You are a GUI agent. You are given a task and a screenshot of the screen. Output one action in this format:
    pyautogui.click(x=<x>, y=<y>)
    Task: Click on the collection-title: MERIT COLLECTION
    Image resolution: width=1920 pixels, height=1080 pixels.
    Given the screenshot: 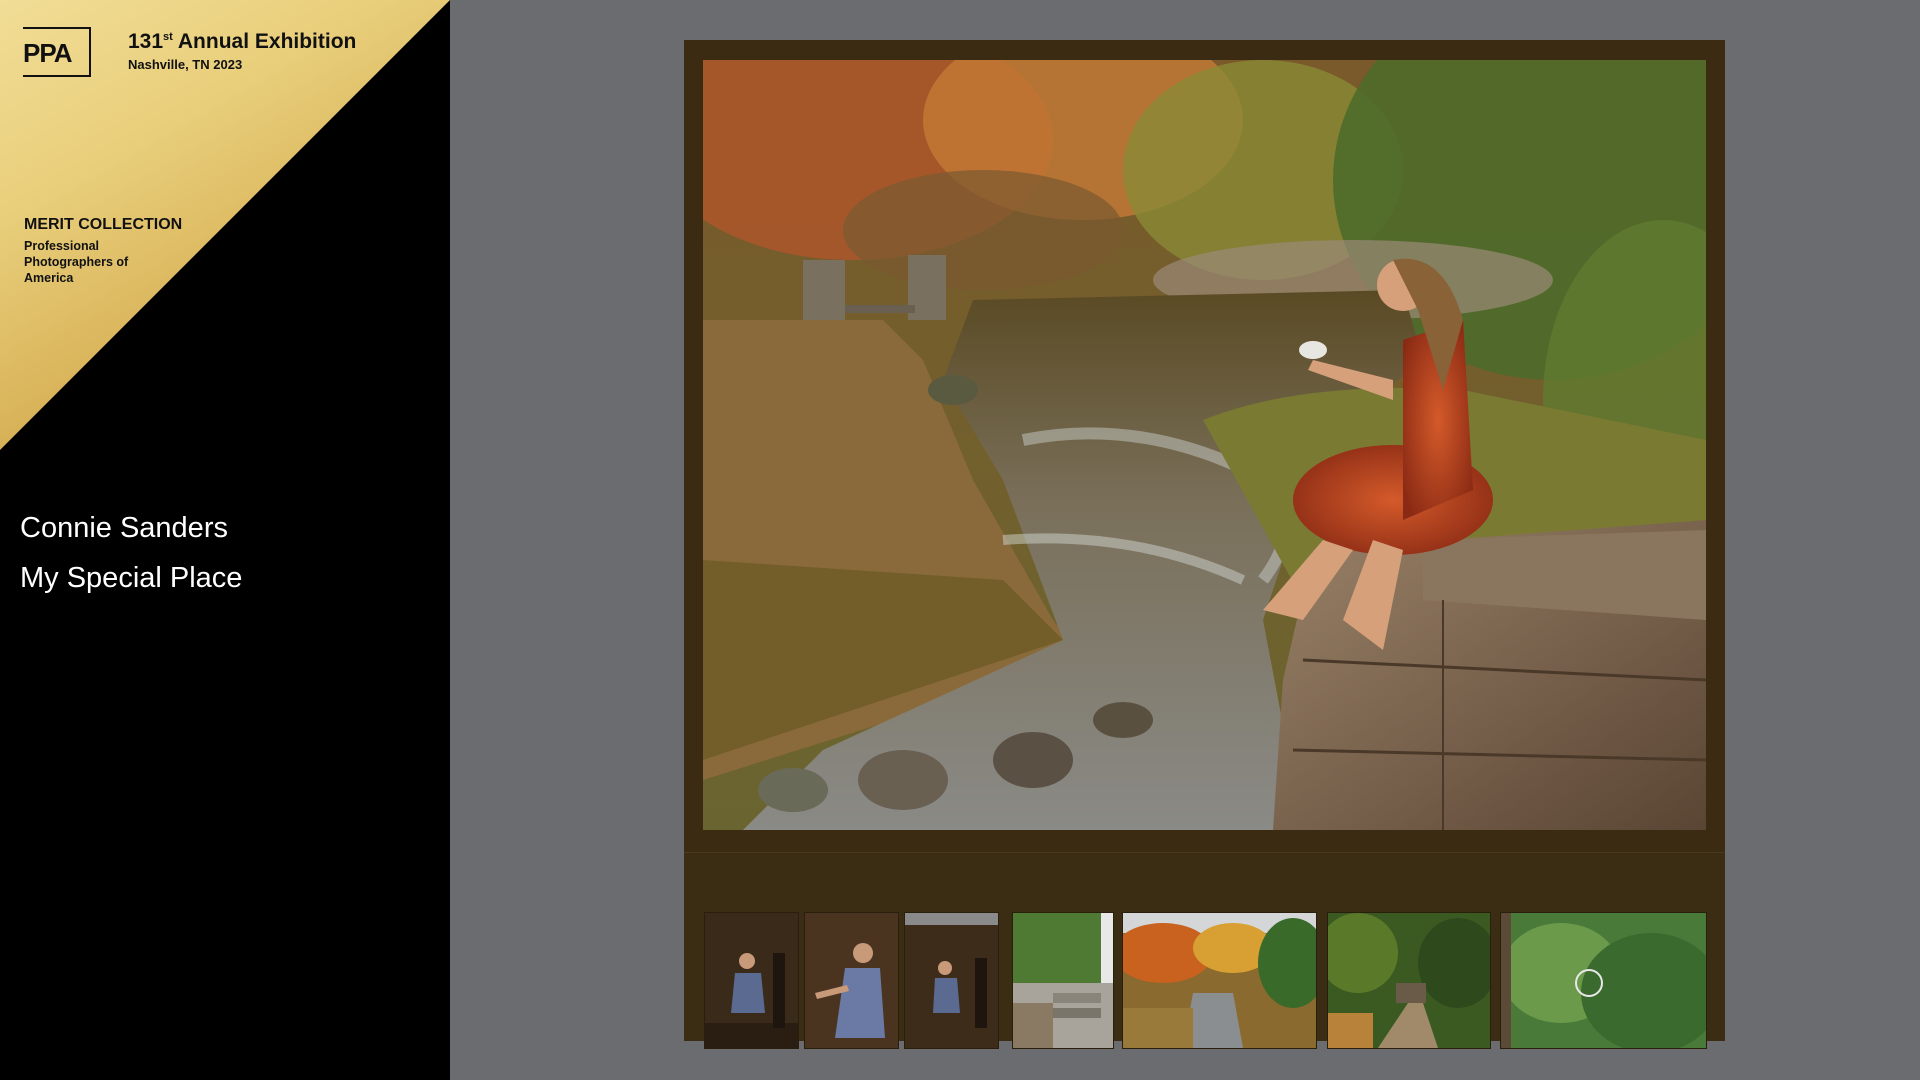 What is the action you would take?
    pyautogui.click(x=103, y=224)
    